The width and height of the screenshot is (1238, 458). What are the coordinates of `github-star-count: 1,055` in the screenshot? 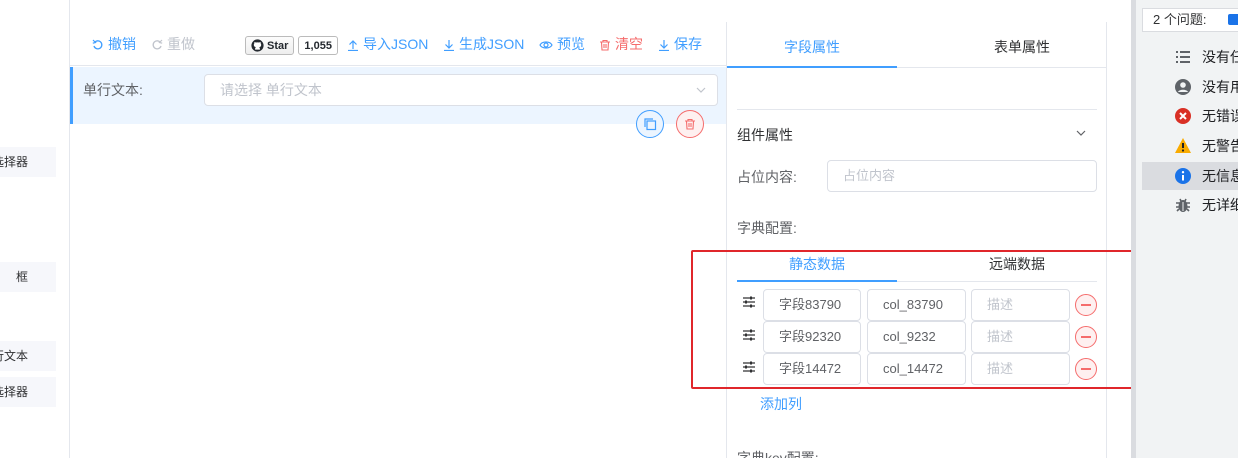 It's located at (318, 45).